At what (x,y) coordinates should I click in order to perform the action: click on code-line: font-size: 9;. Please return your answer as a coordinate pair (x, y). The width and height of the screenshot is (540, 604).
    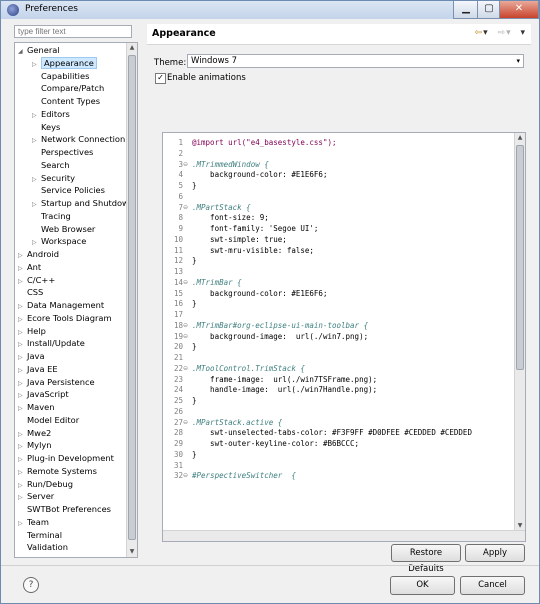
    Looking at the image, I should click on (230, 218).